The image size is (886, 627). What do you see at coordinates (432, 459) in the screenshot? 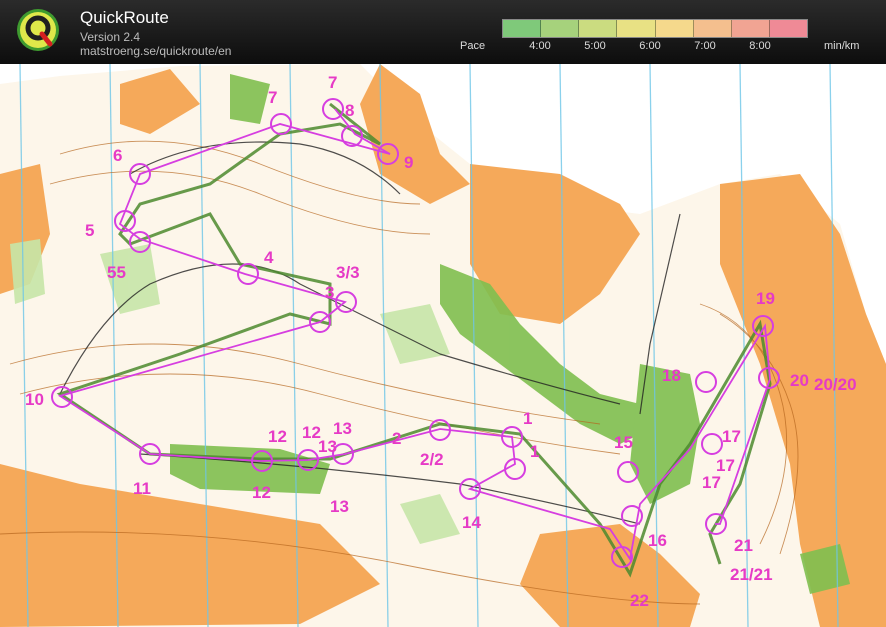
I see `control-label: 2/2` at bounding box center [432, 459].